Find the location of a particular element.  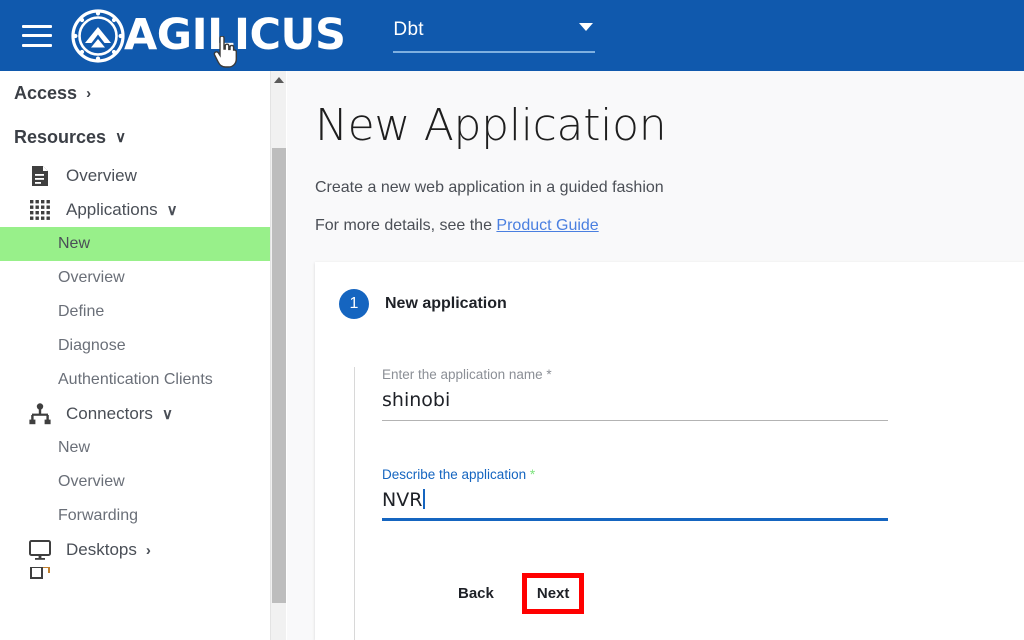

next-button-highlight: Next is located at coordinates (553, 593).